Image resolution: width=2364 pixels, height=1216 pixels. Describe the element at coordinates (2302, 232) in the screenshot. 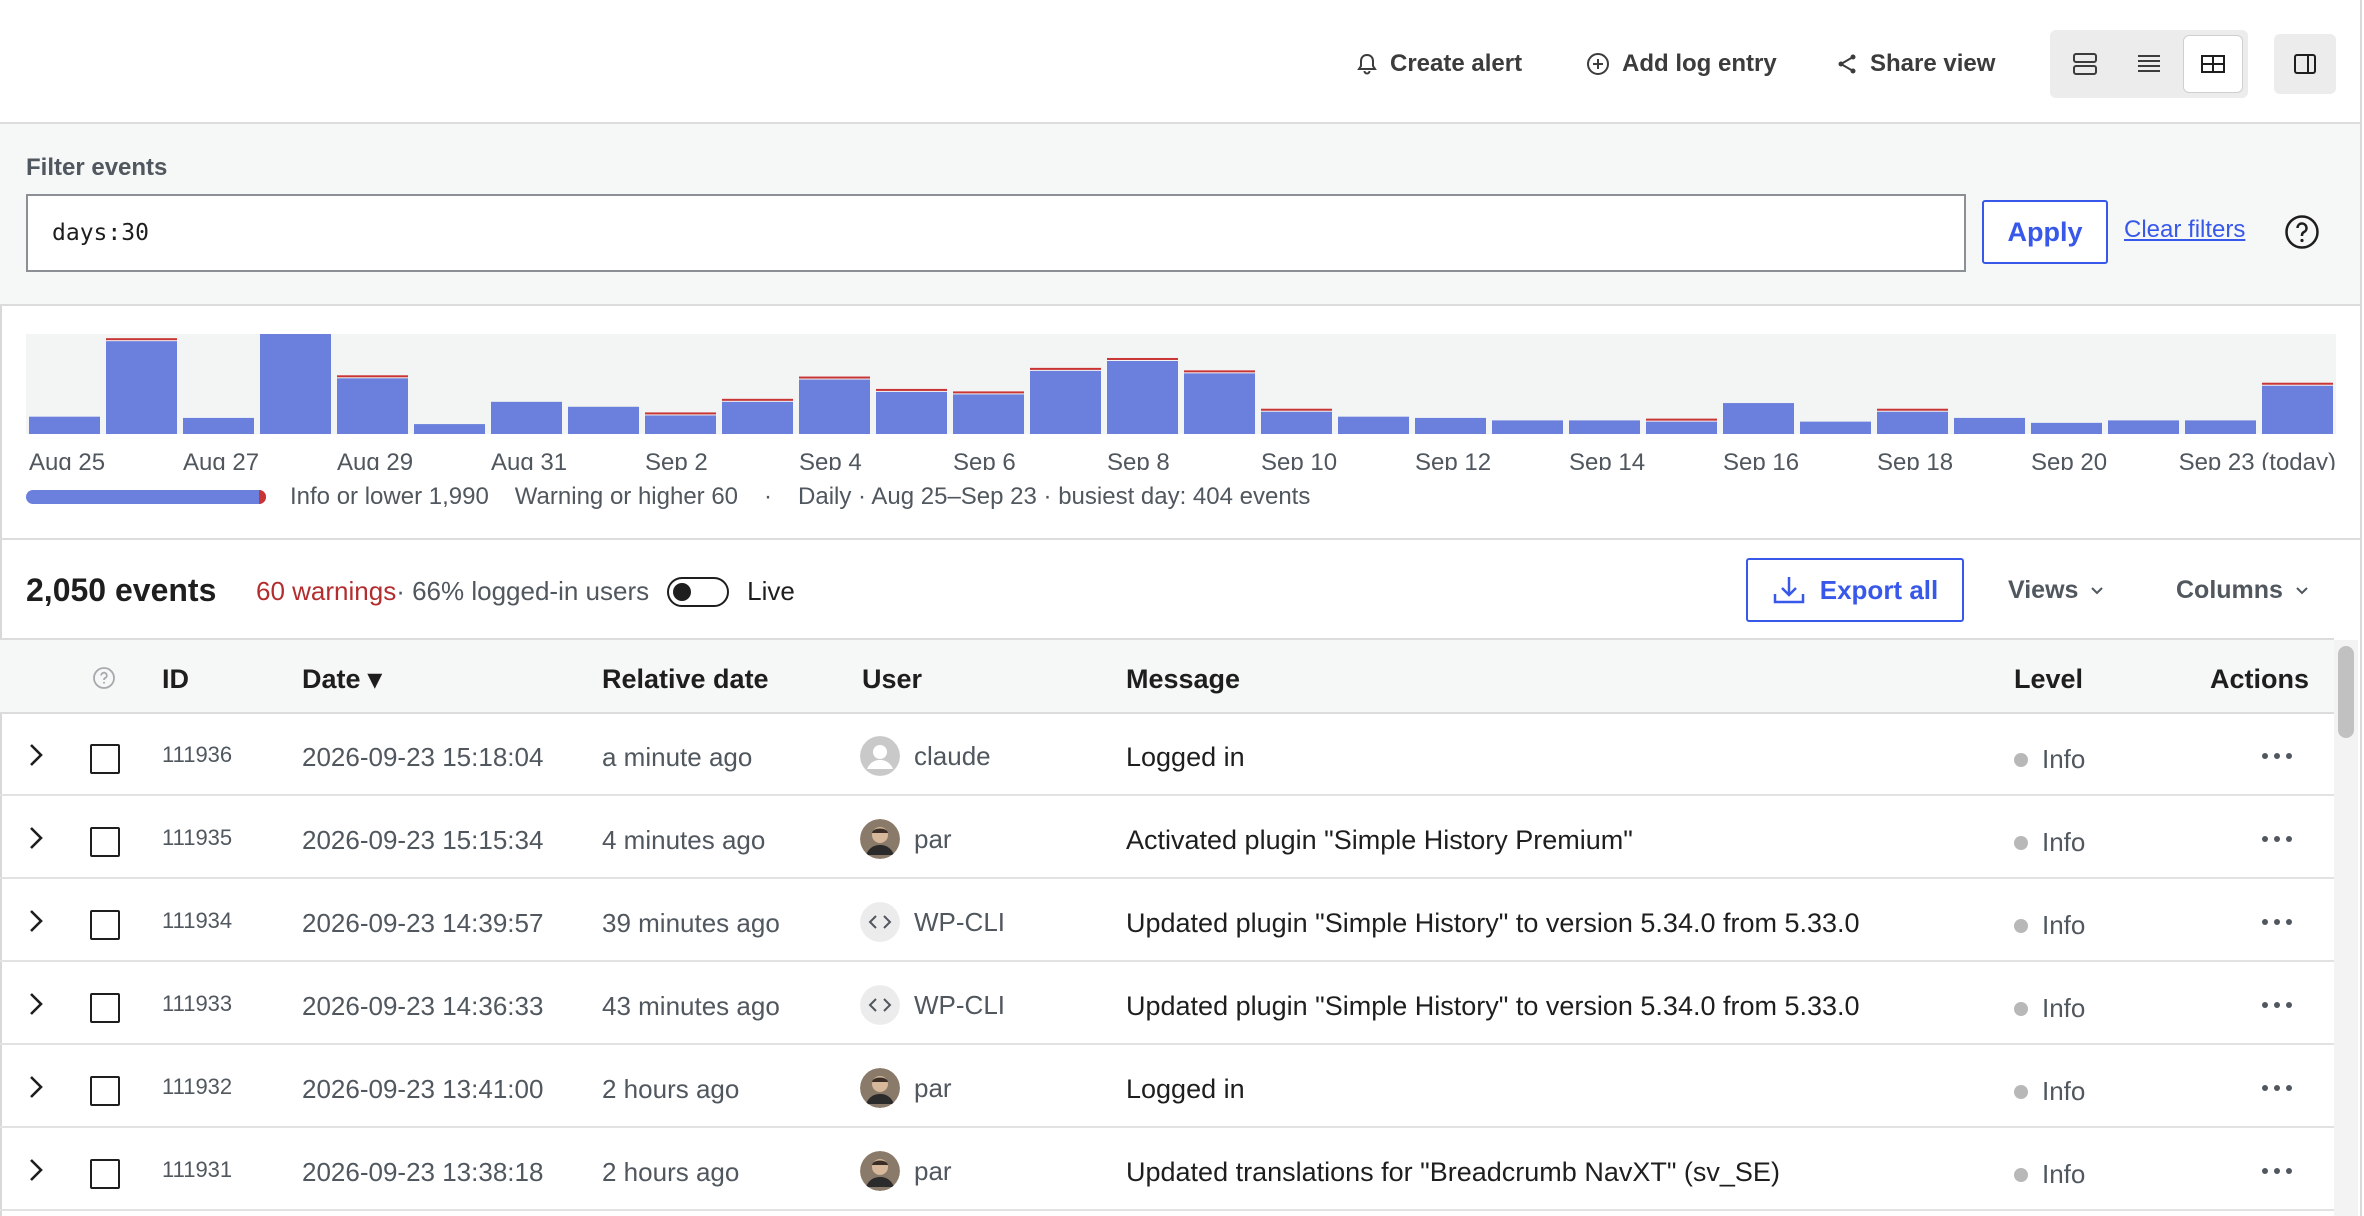

I see `help-icon` at that location.